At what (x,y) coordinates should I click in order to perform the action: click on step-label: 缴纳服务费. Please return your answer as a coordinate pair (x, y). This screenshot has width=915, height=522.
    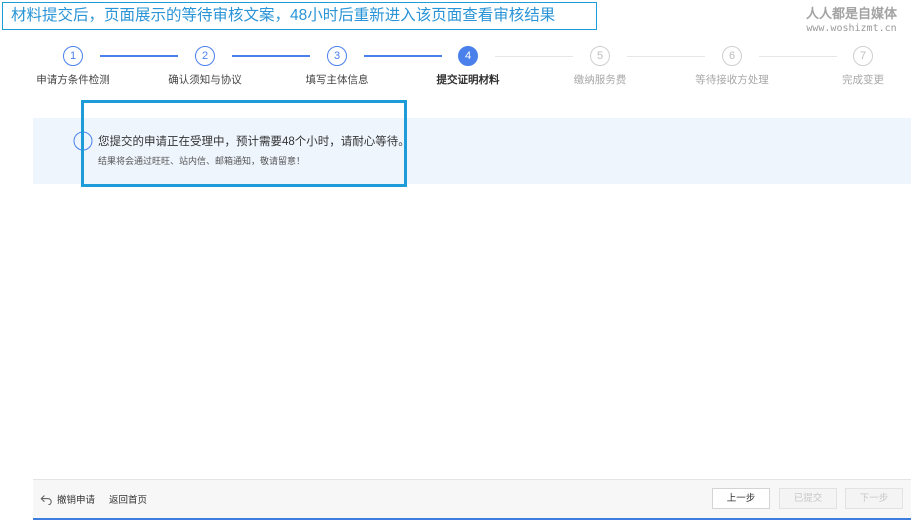
    Looking at the image, I should click on (600, 80).